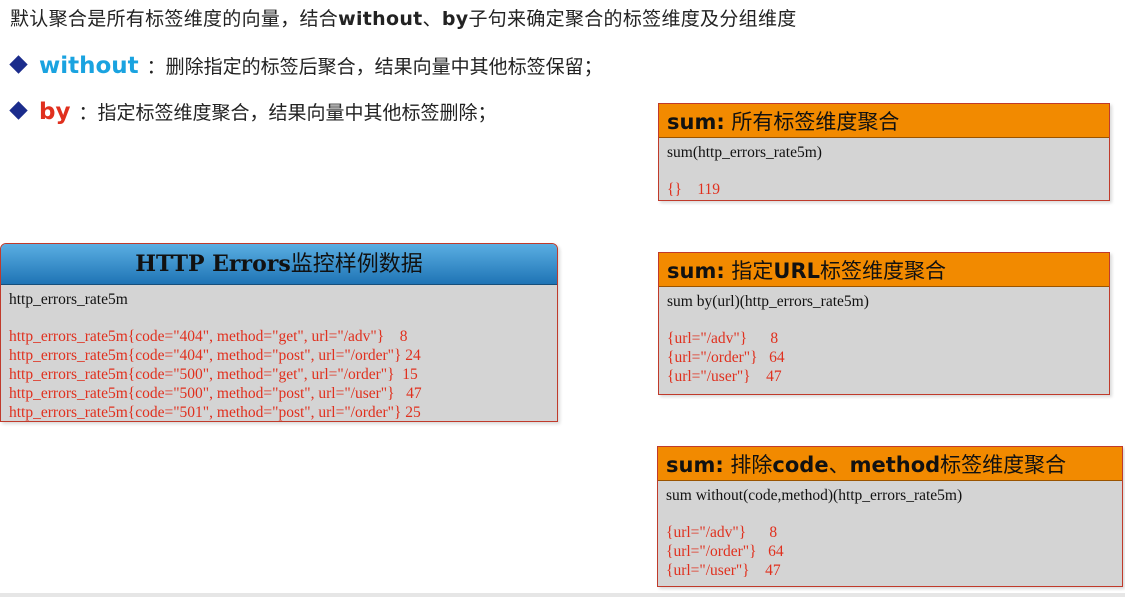 The width and height of the screenshot is (1125, 597). Describe the element at coordinates (895, 465) in the screenshot. I see `header-bold: method` at that location.